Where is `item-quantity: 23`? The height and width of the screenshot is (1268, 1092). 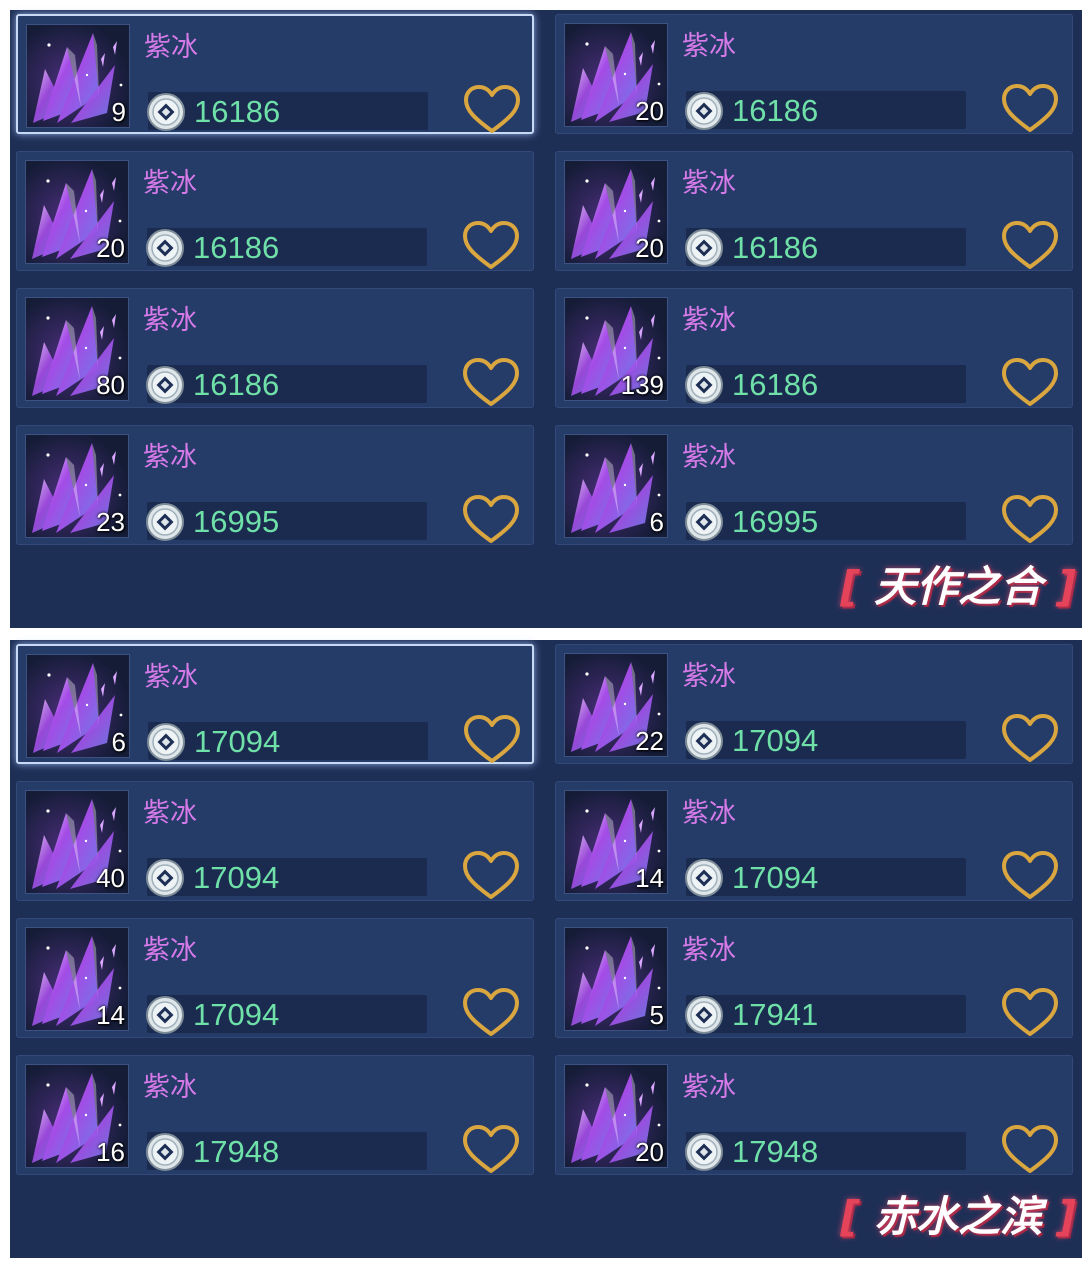 item-quantity: 23 is located at coordinates (110, 522).